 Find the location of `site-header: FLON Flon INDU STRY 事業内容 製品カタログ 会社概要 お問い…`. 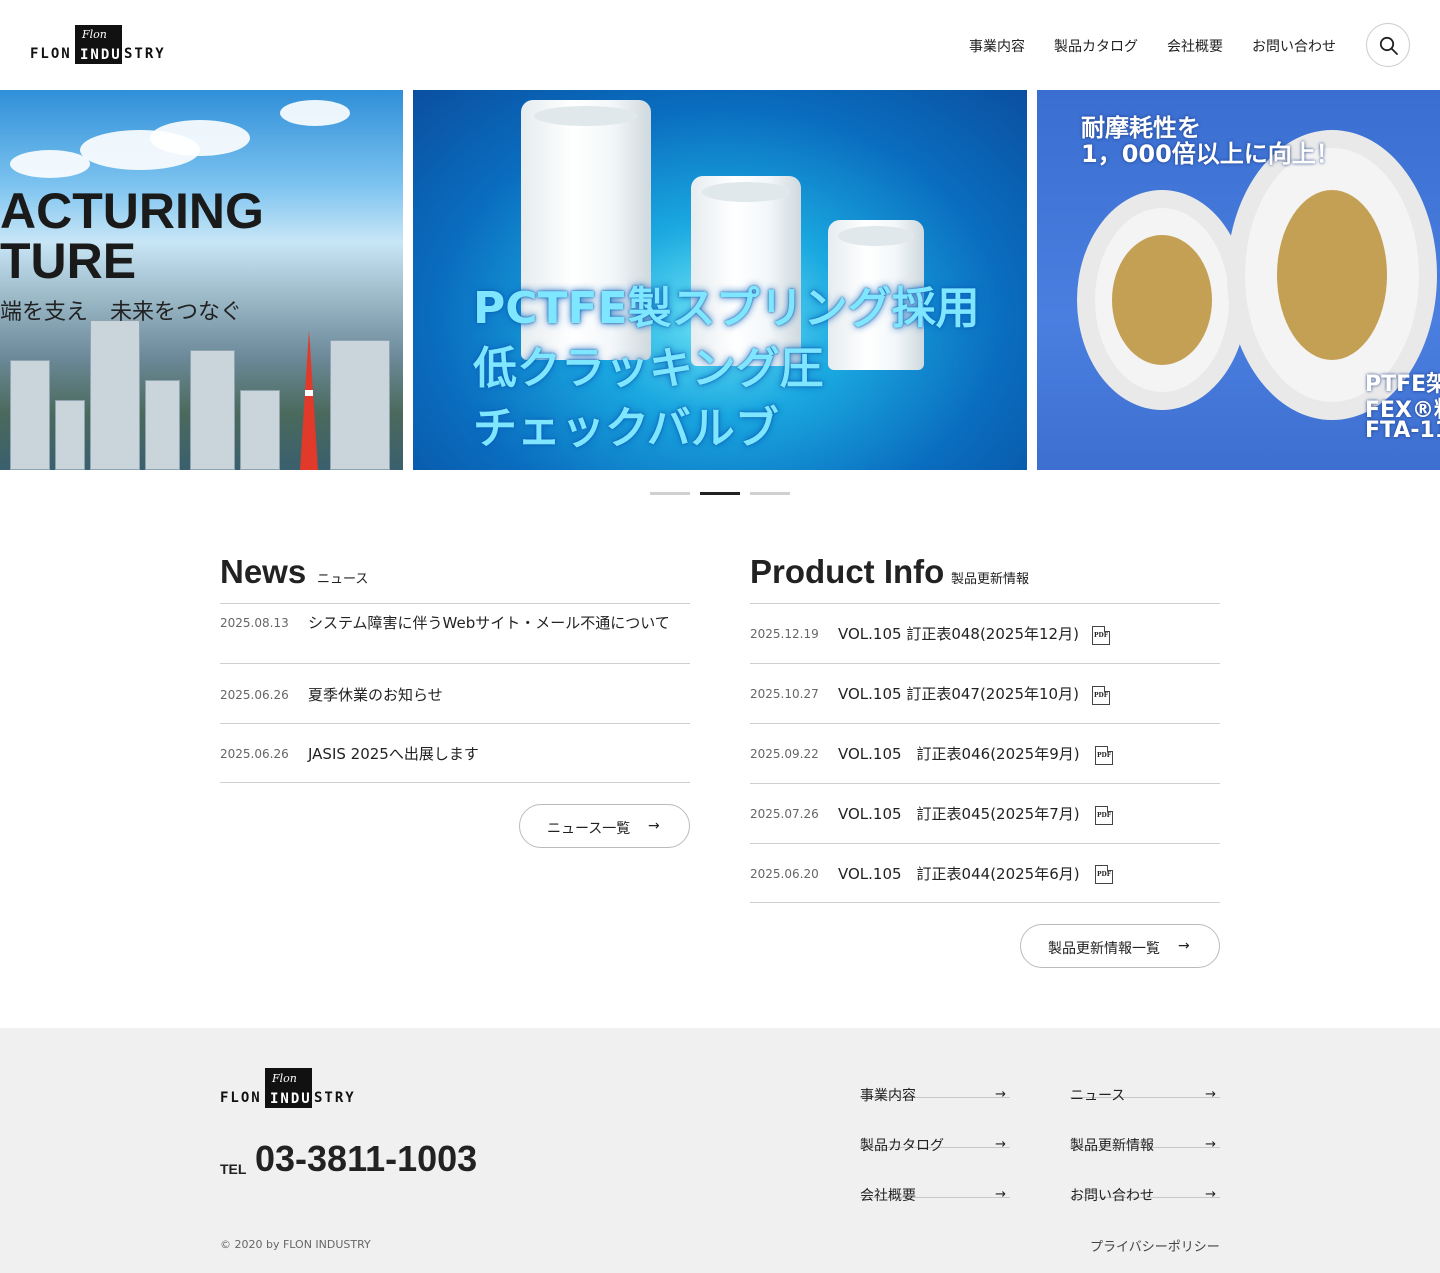

site-header: FLON Flon INDU STRY 事業内容 製品カタログ 会社概要 お問い… is located at coordinates (720, 45).